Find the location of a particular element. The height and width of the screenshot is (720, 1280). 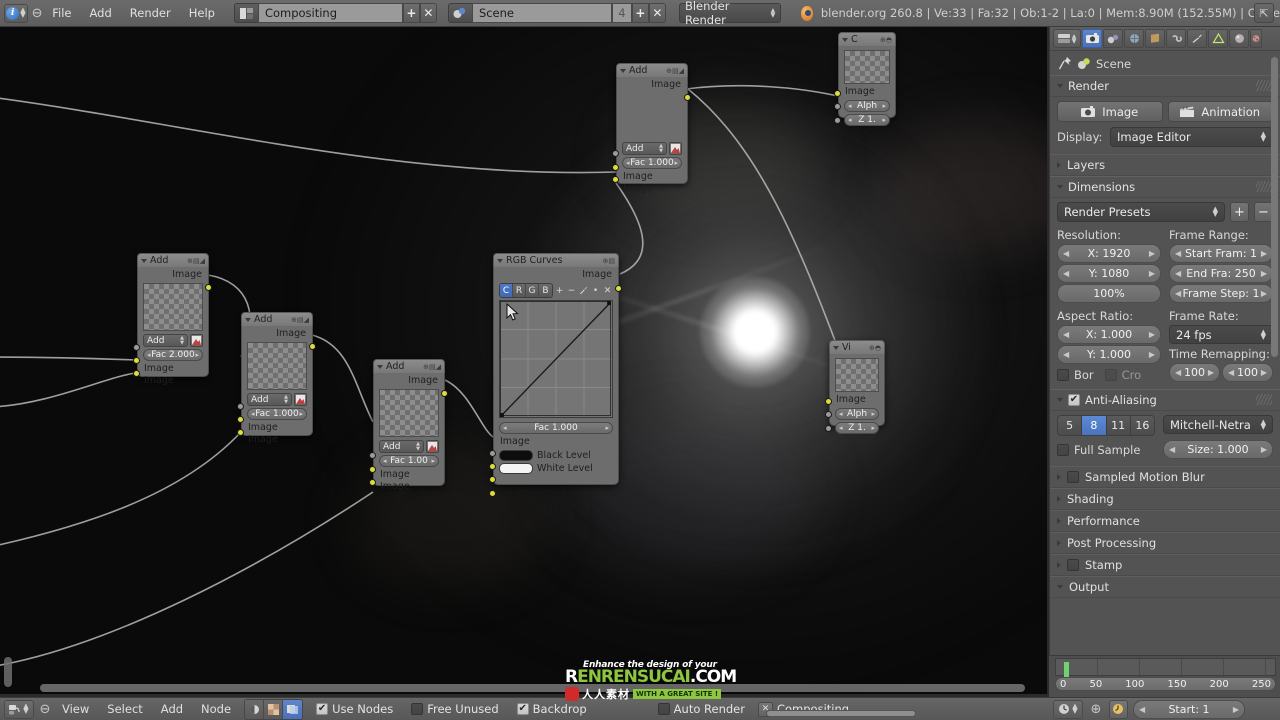

full-sample-checkbox is located at coordinates (1063, 449).